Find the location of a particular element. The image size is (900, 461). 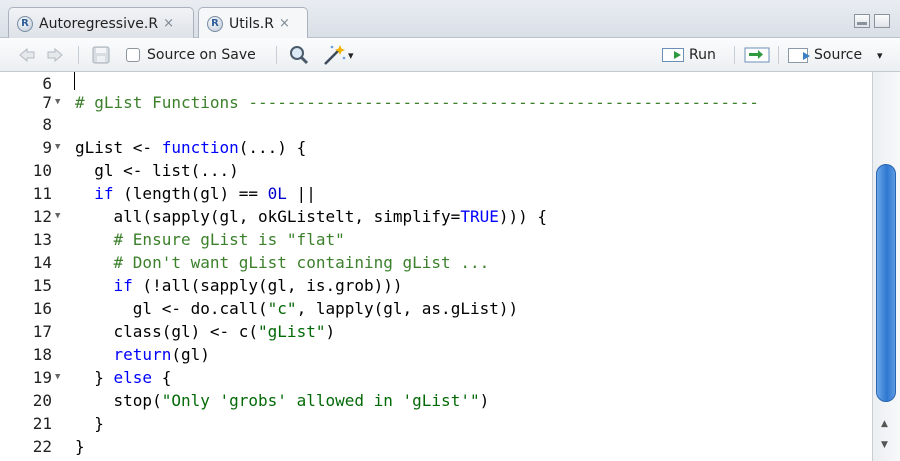

back-arrow-icon is located at coordinates (27, 55).